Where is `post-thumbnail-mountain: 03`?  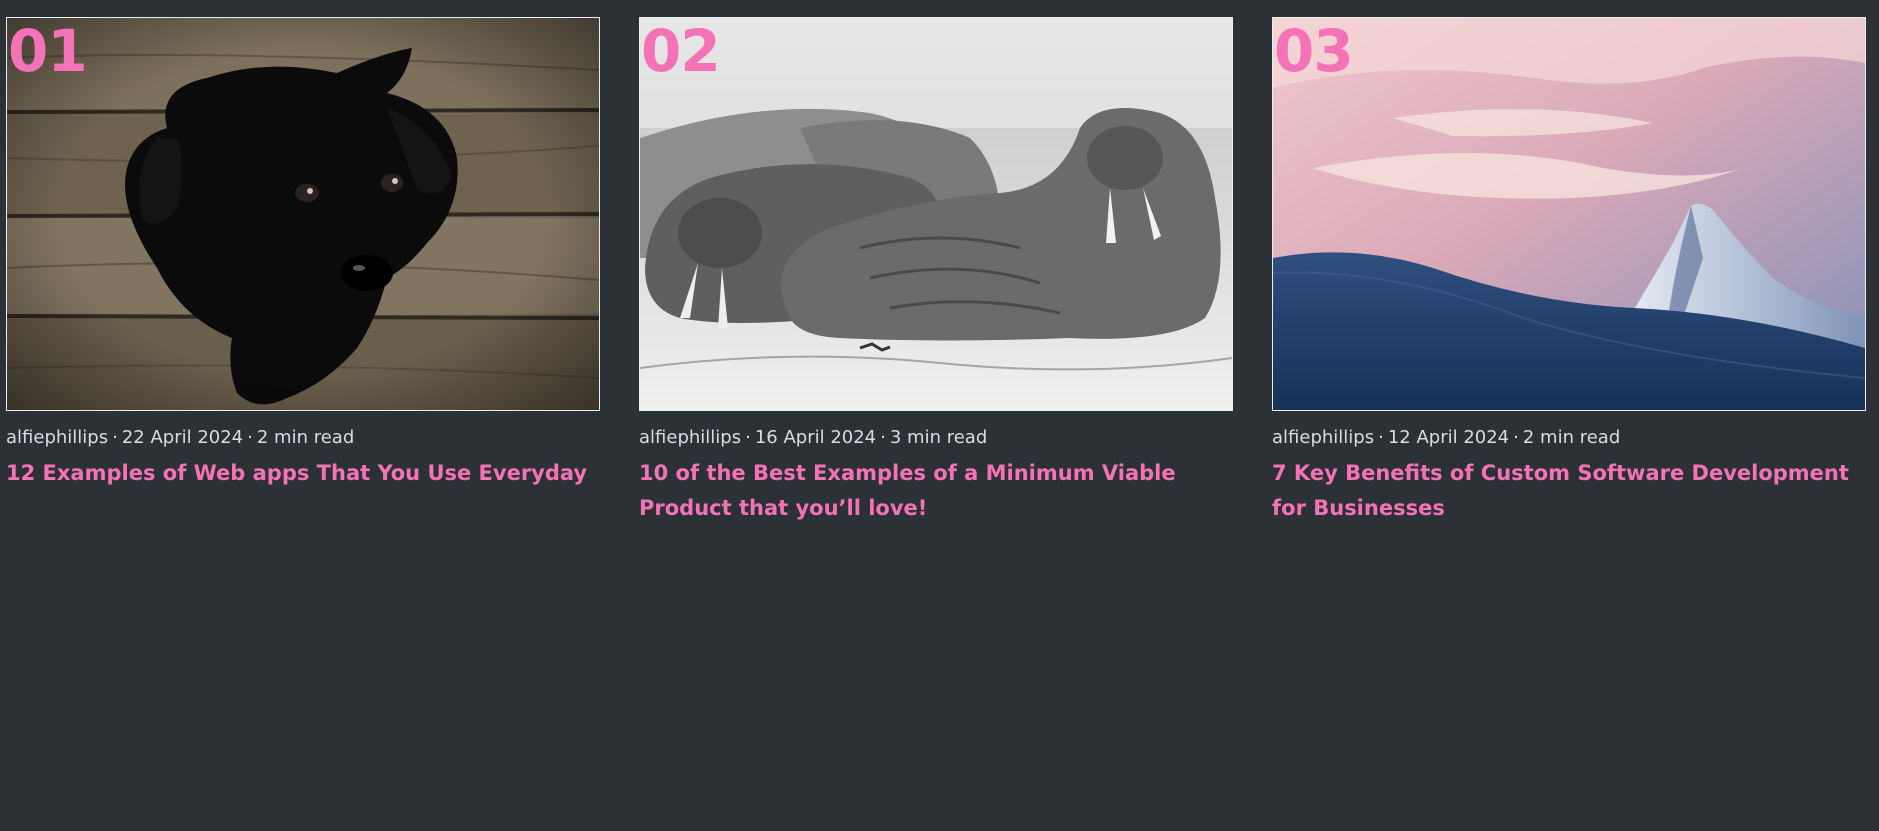
post-thumbnail-mountain: 03 is located at coordinates (1569, 214).